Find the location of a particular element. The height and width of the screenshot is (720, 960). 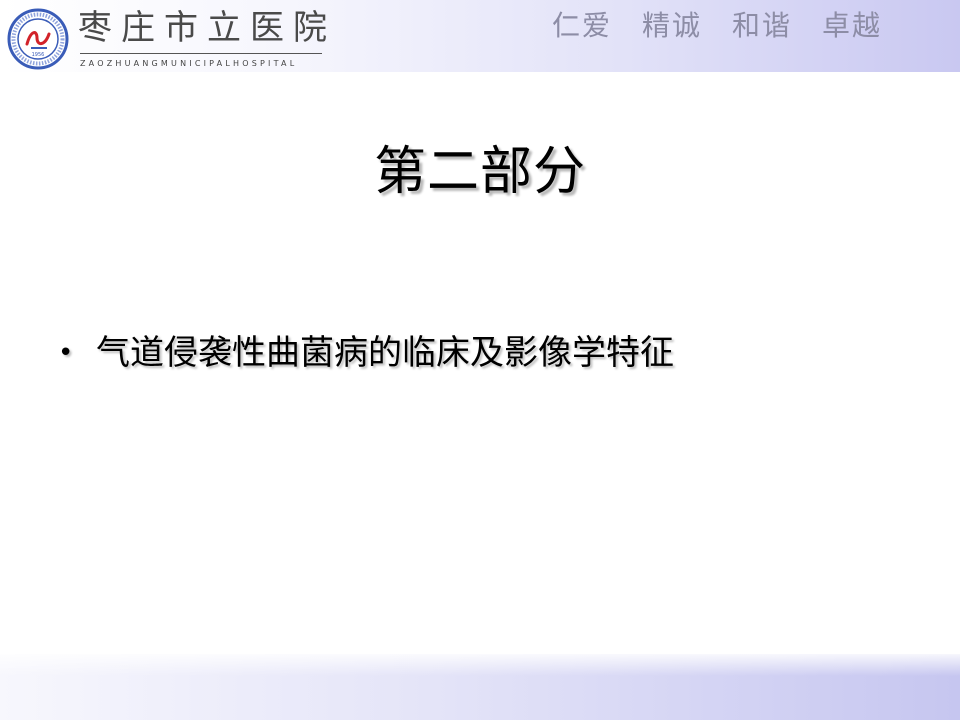

bullet-list: • 气道侵袭性曲菌病的临床及影像学特征 is located at coordinates (488, 353).